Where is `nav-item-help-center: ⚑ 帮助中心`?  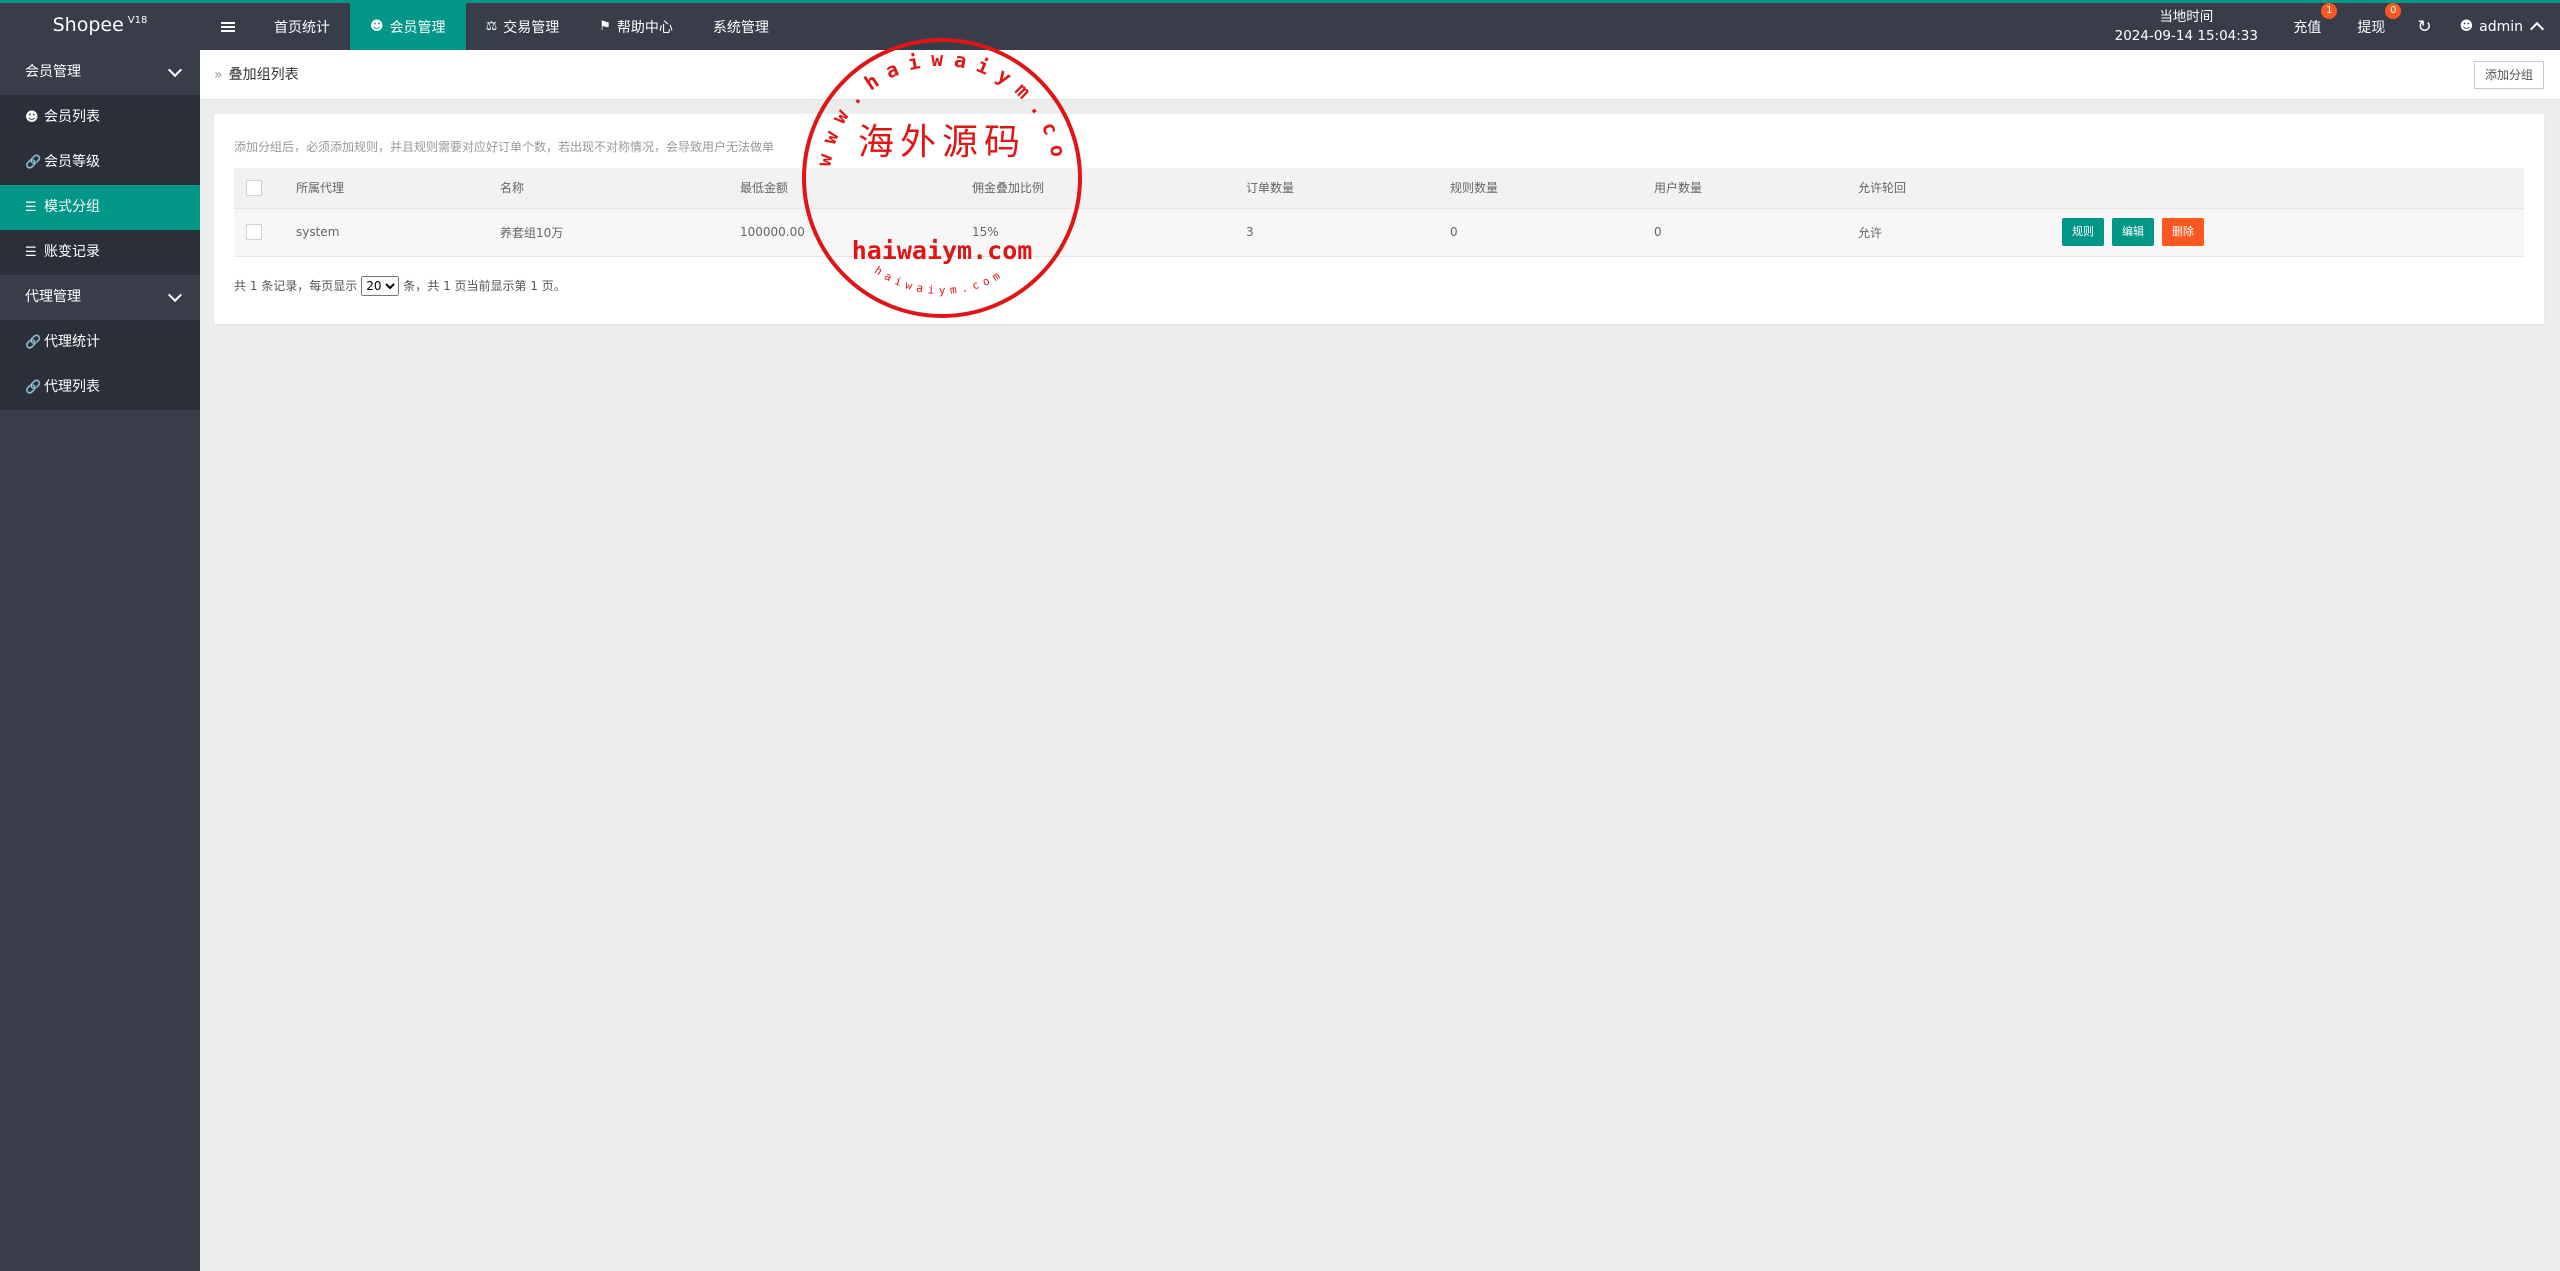 nav-item-help-center: ⚑ 帮助中心 is located at coordinates (636, 26).